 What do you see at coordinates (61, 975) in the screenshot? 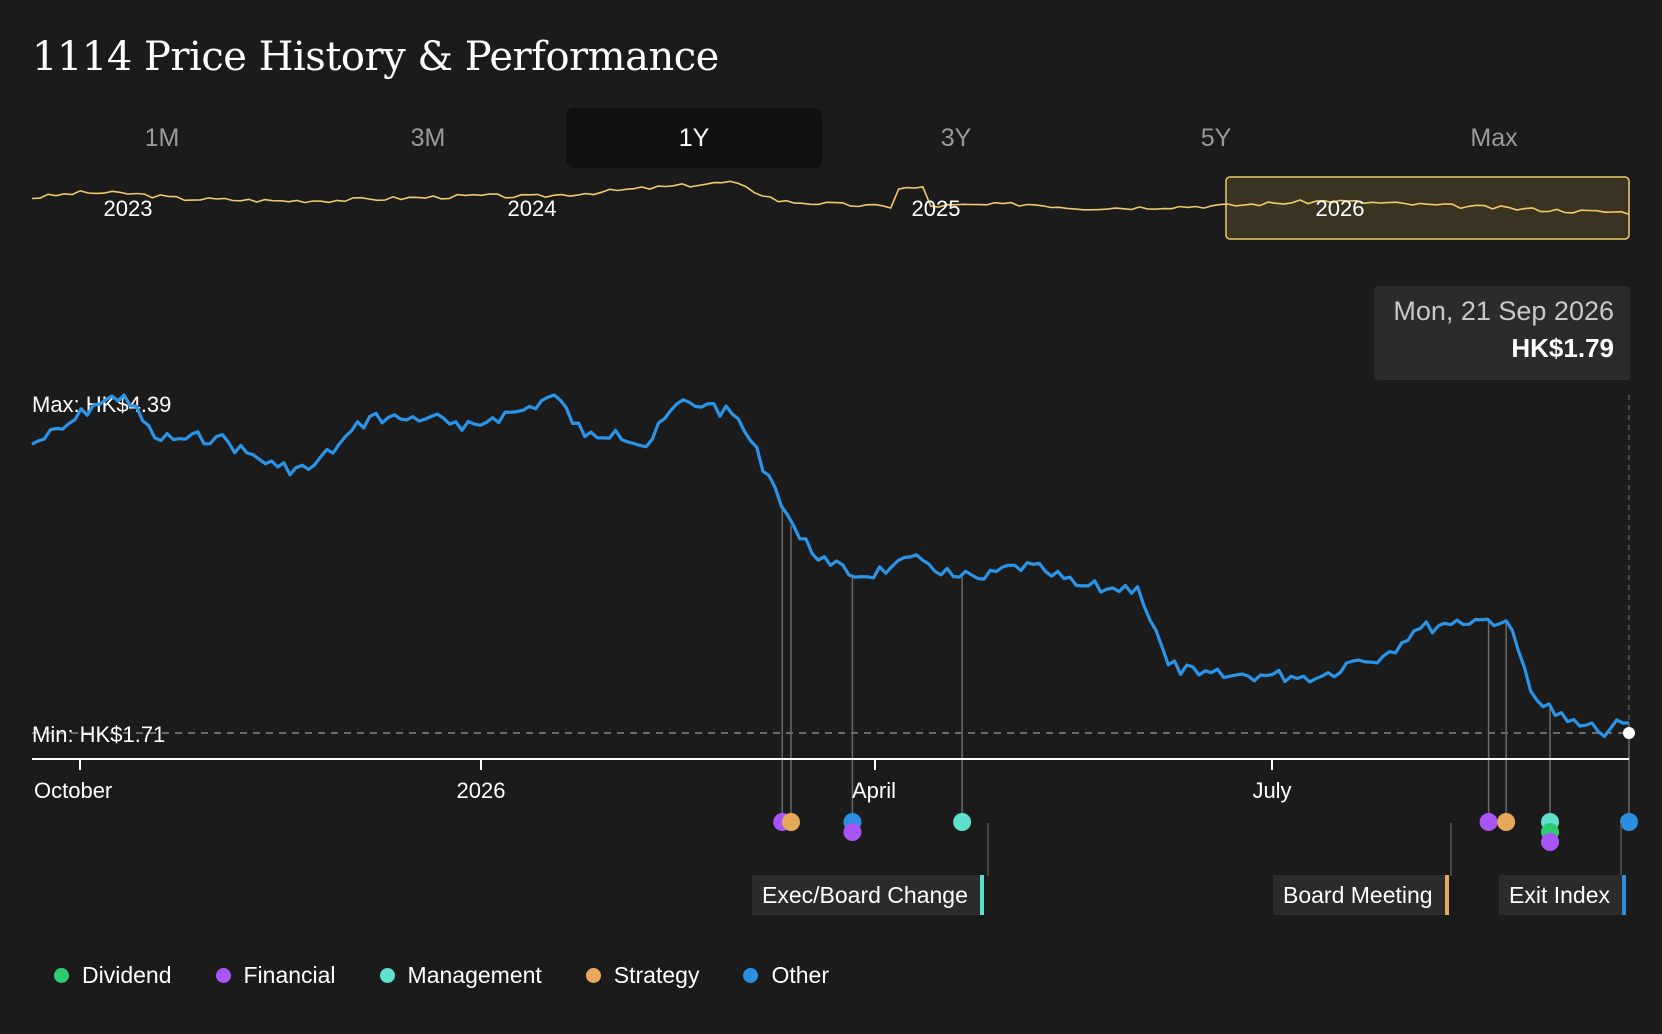
I see `dividend-dot-icon` at bounding box center [61, 975].